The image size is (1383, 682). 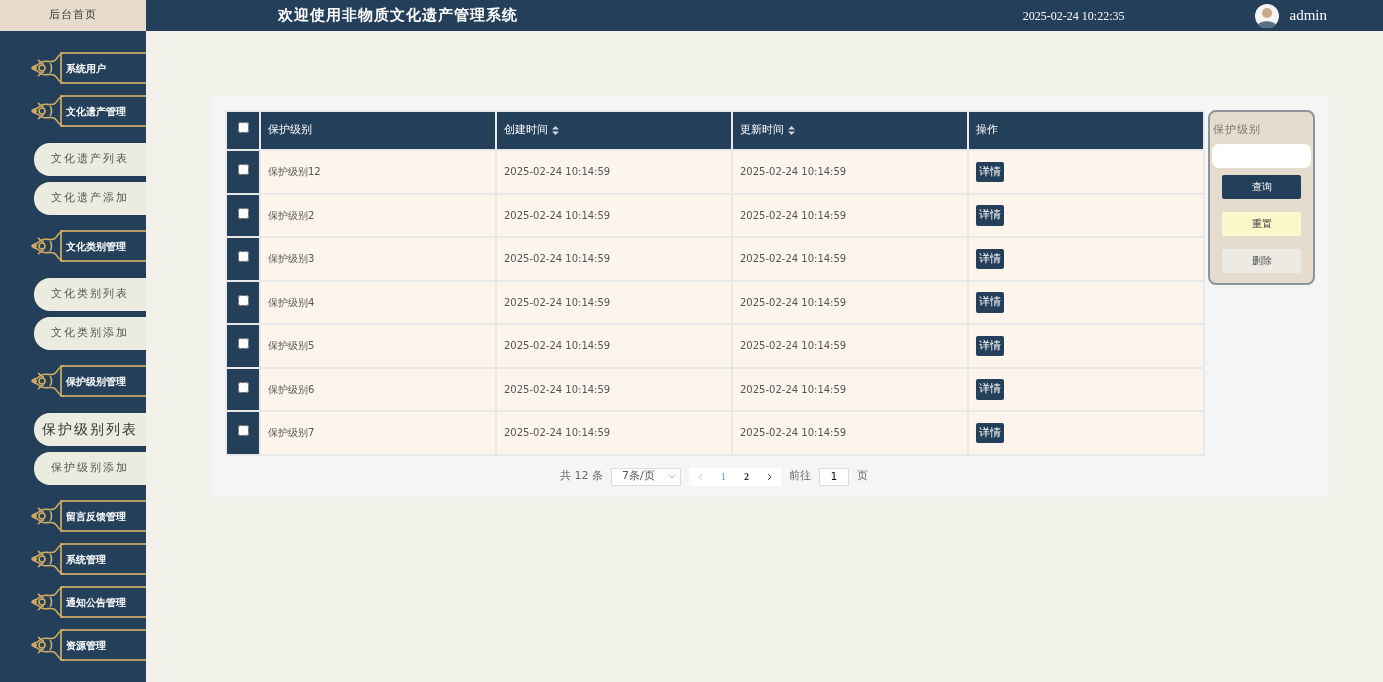 I want to click on menu-item: 系统管理, so click(x=88, y=559).